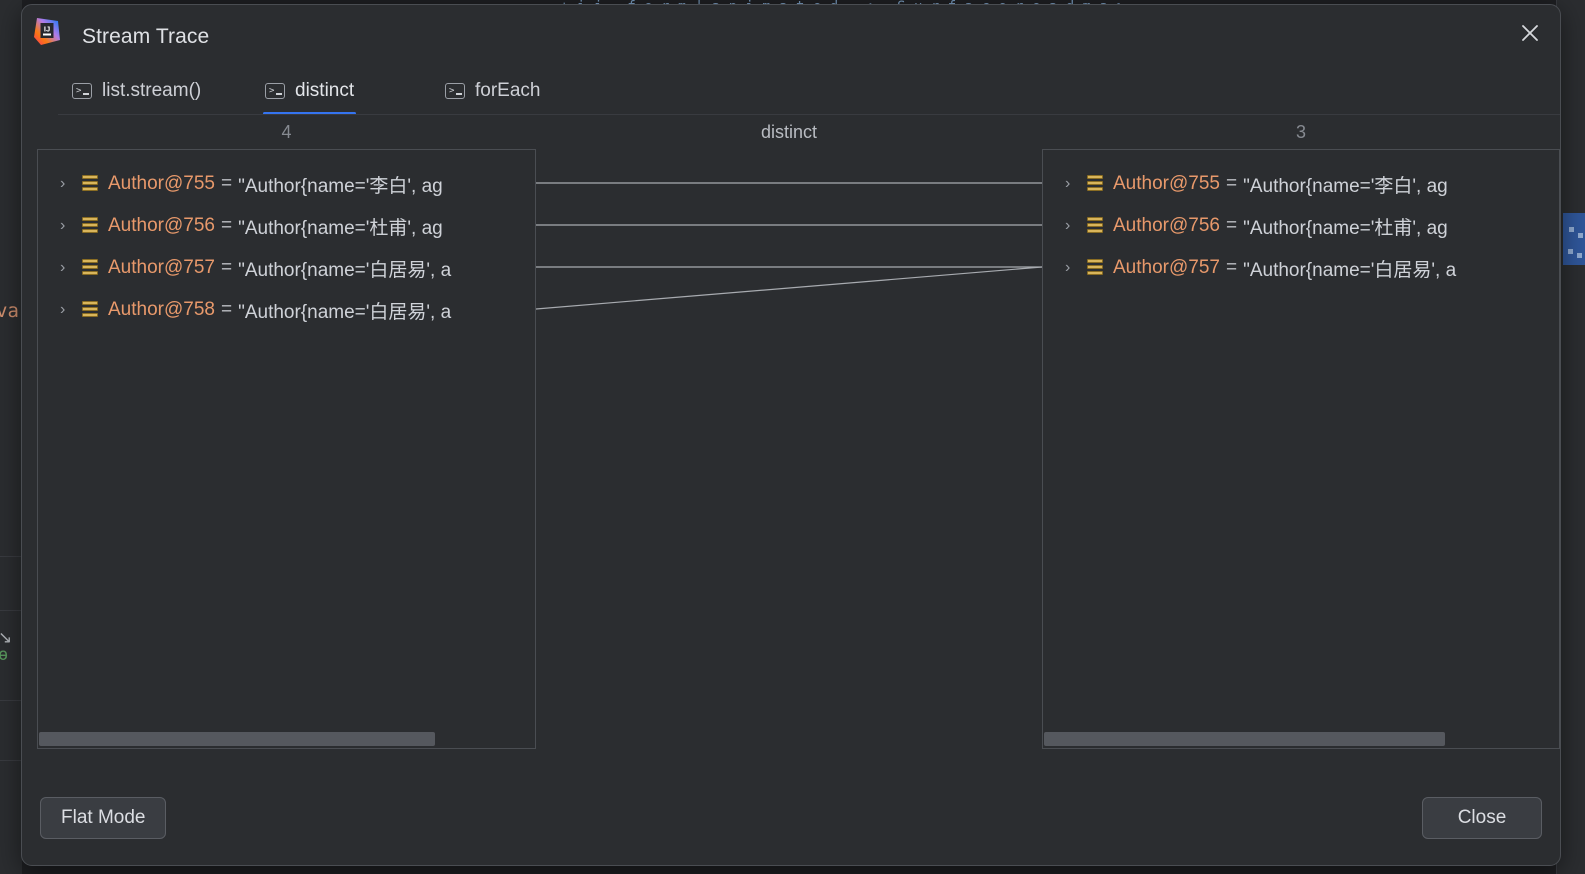  Describe the element at coordinates (286, 132) in the screenshot. I see `left-count-header: 4` at that location.